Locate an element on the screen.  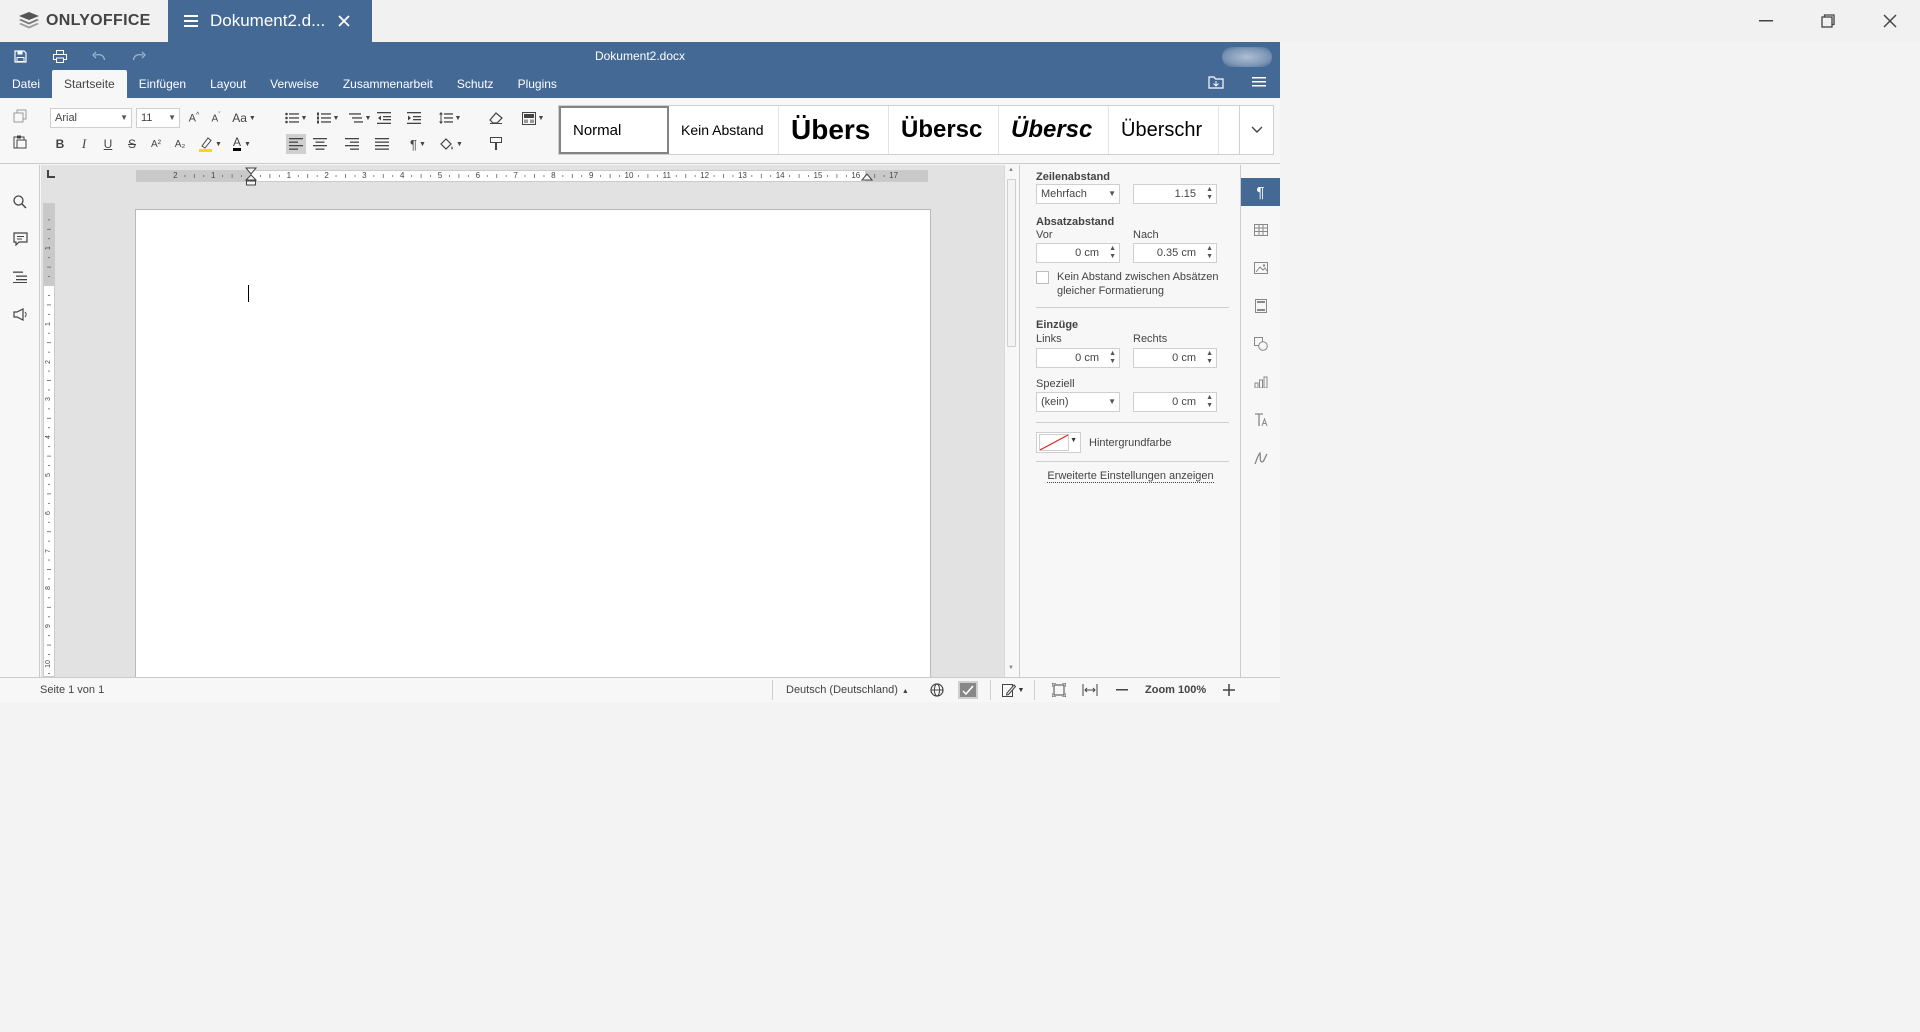
signature-settings-tab is located at coordinates (1260, 458).